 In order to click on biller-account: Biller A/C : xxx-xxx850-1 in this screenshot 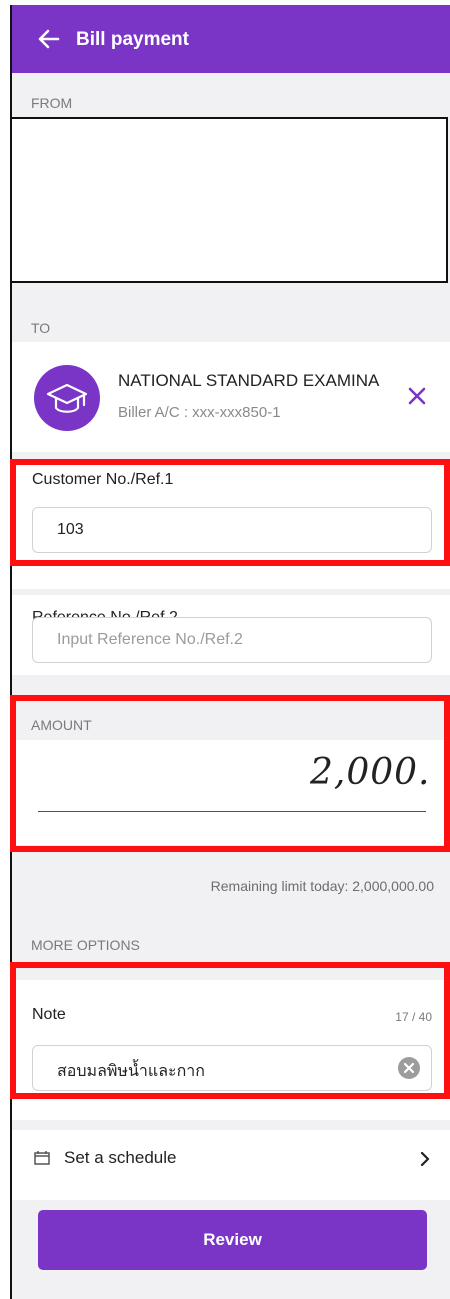, I will do `click(199, 412)`.